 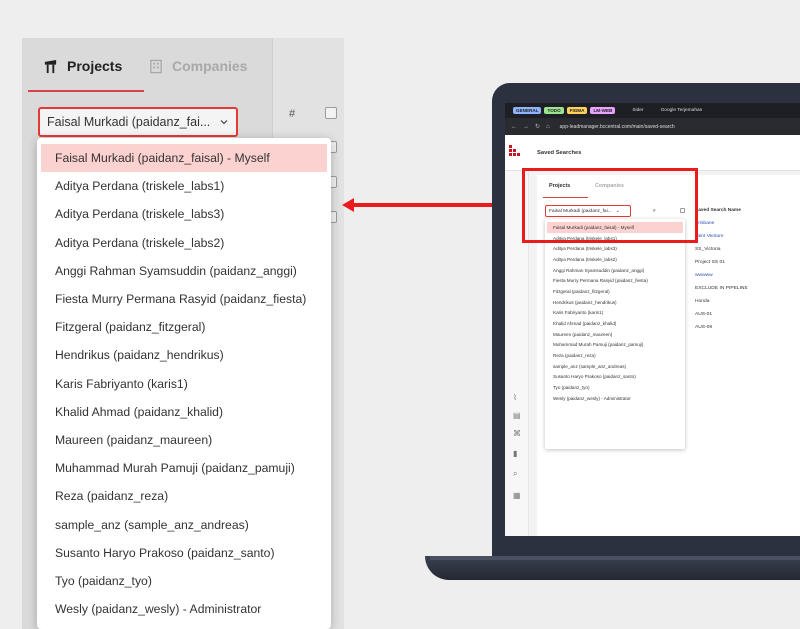 I want to click on dropdown-option-small: Wesly (paidanz_wesly) - Administrator, so click(x=615, y=398).